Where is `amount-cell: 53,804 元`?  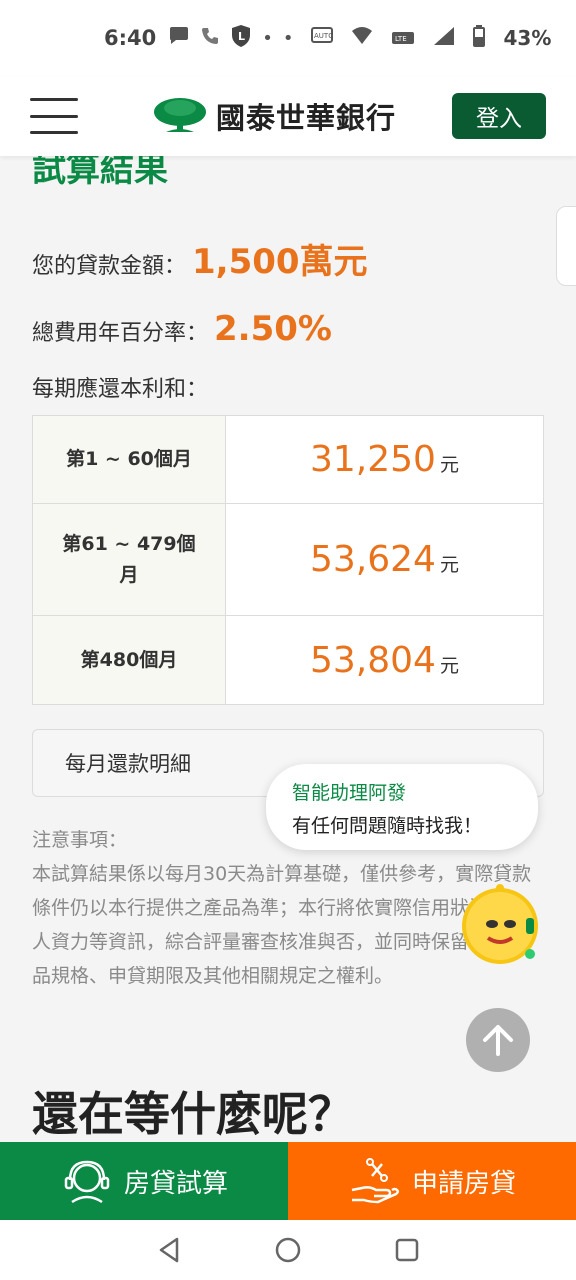 amount-cell: 53,804 元 is located at coordinates (384, 660).